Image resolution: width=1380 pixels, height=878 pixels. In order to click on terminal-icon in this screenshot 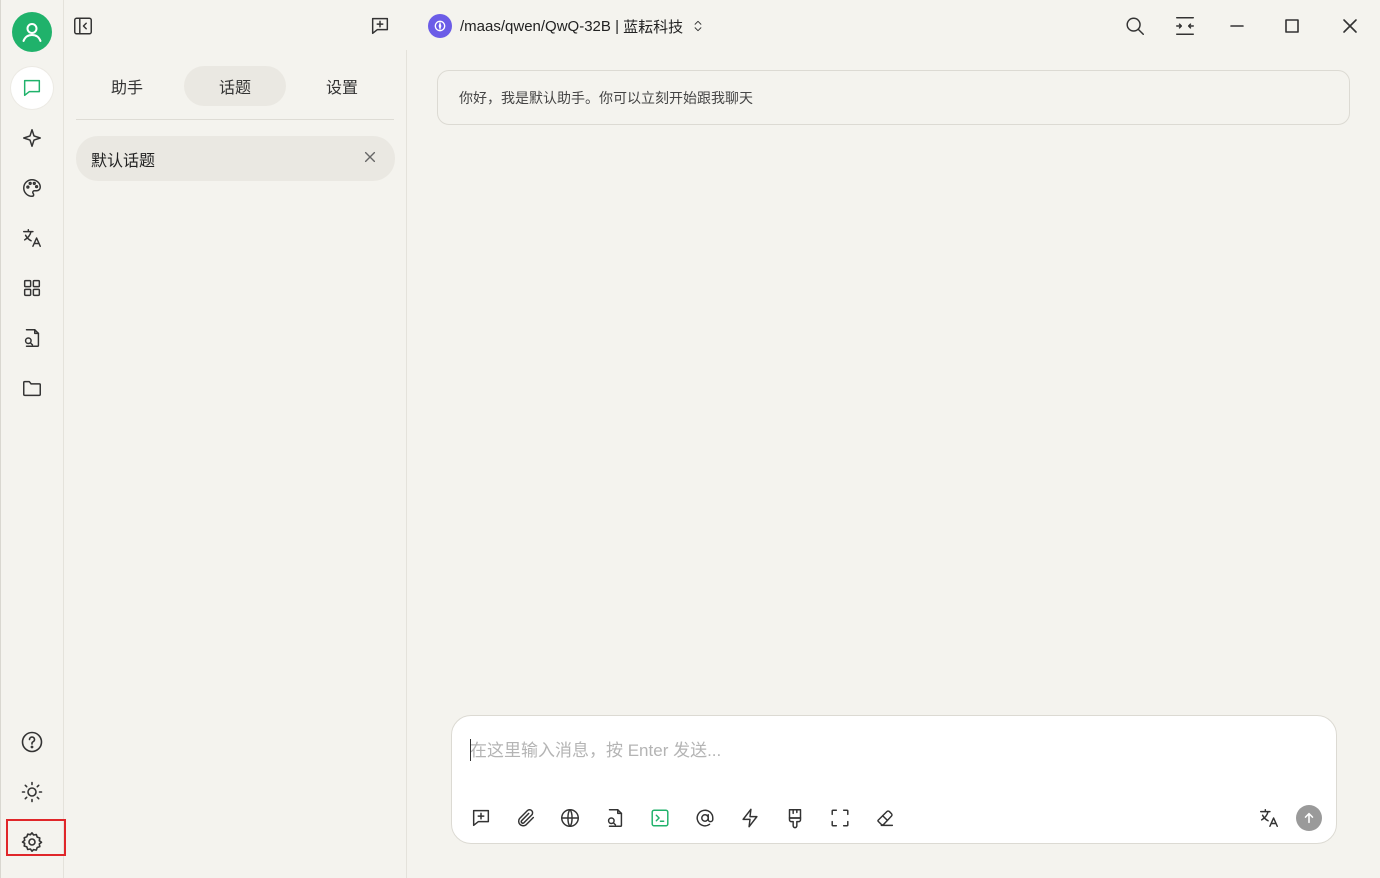, I will do `click(660, 818)`.